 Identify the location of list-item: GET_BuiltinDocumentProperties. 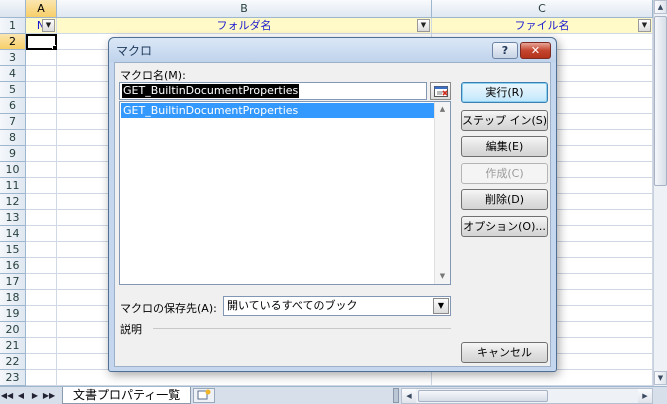
(278, 110).